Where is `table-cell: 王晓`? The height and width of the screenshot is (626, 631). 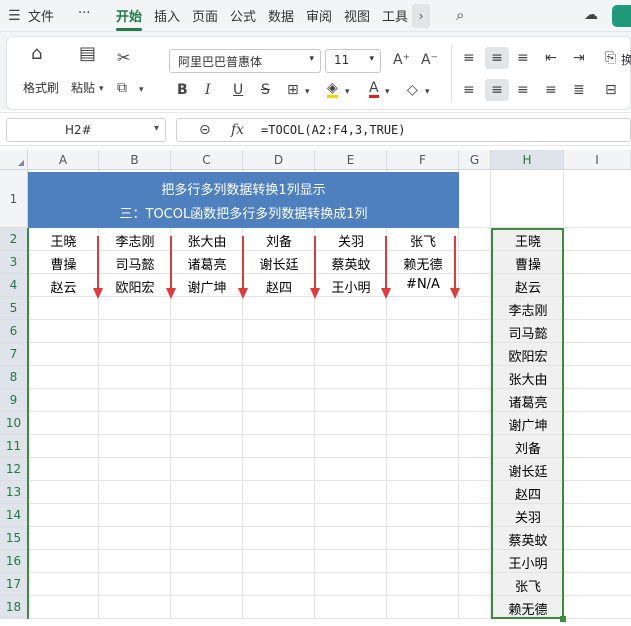
table-cell: 王晓 is located at coordinates (63, 240).